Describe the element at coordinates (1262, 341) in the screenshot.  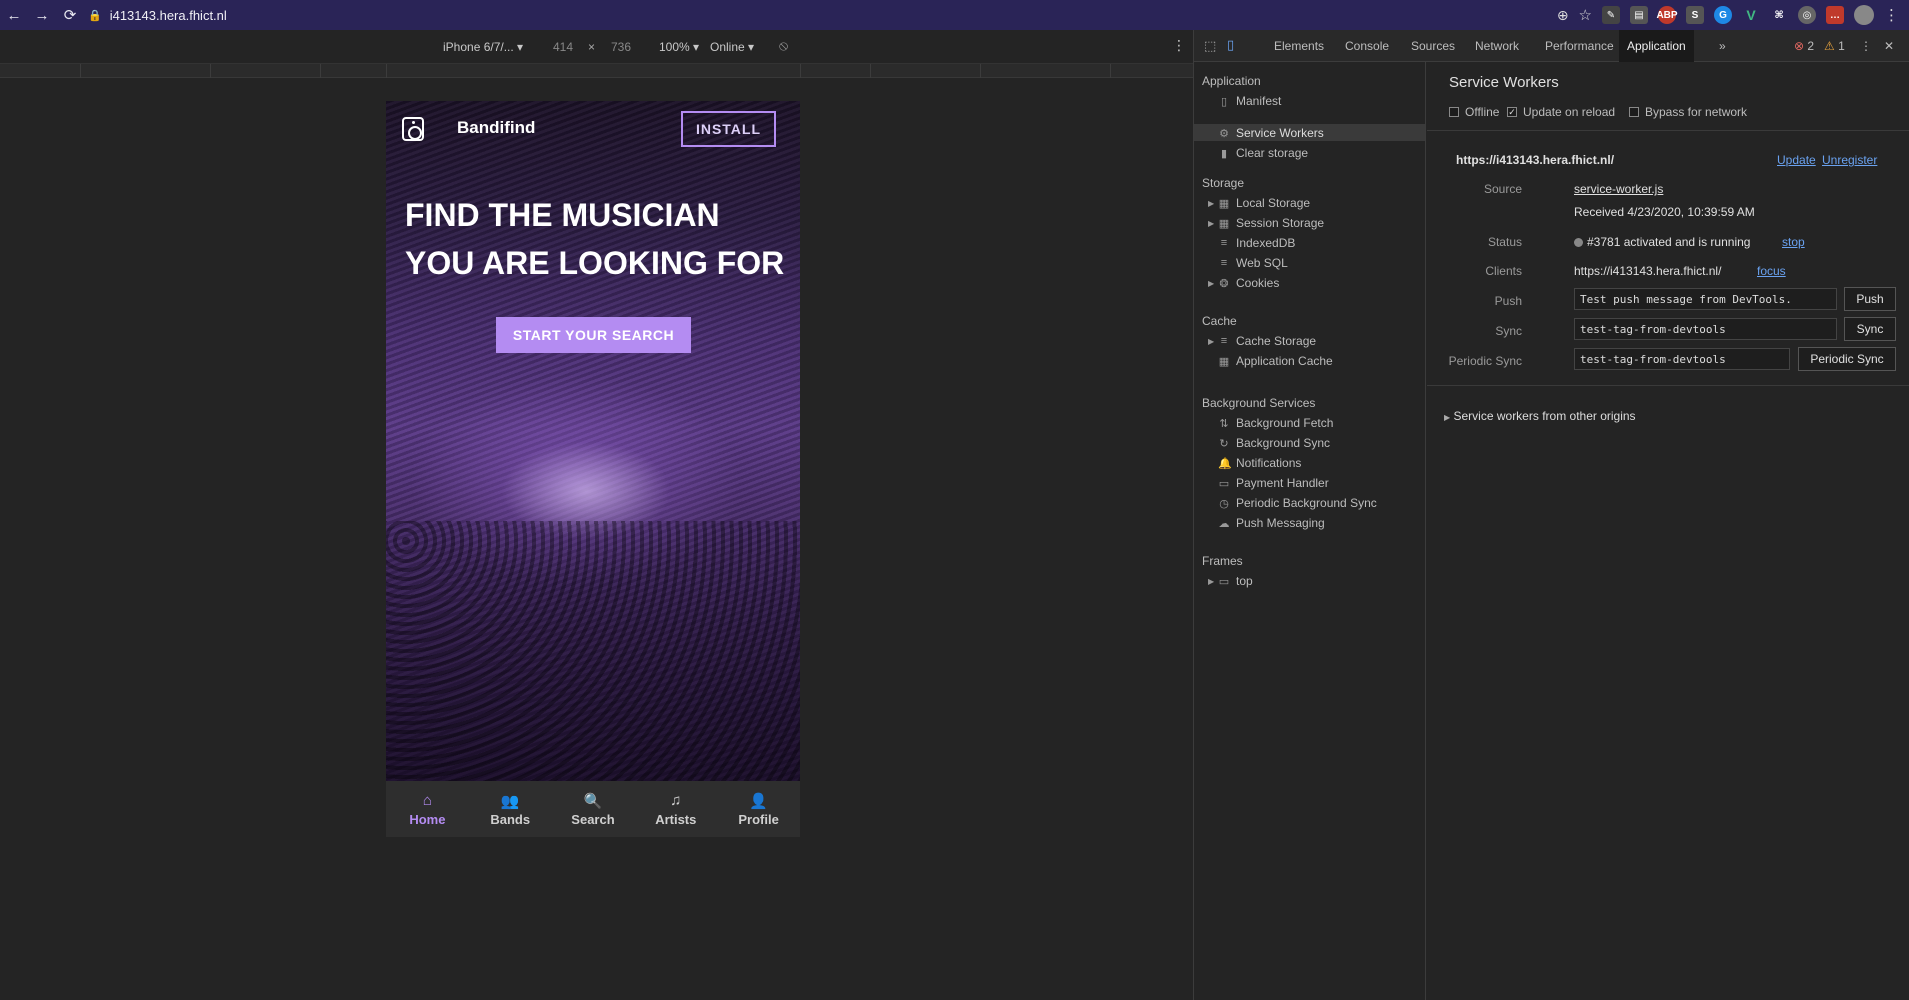
I see `sidebar-item-cache-storage: ▶ ≡ Cache Storage` at that location.